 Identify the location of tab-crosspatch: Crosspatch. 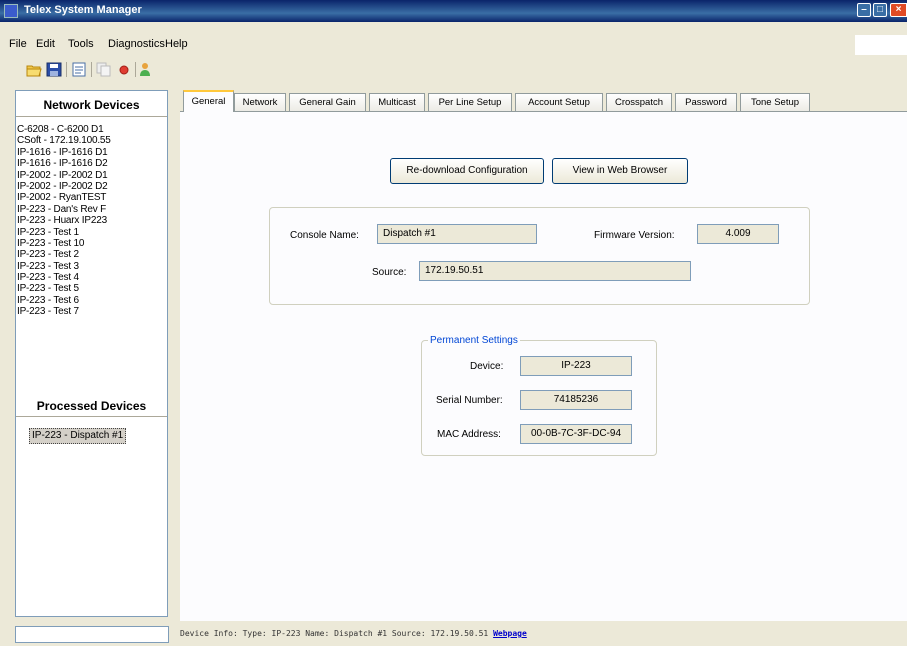
(639, 102).